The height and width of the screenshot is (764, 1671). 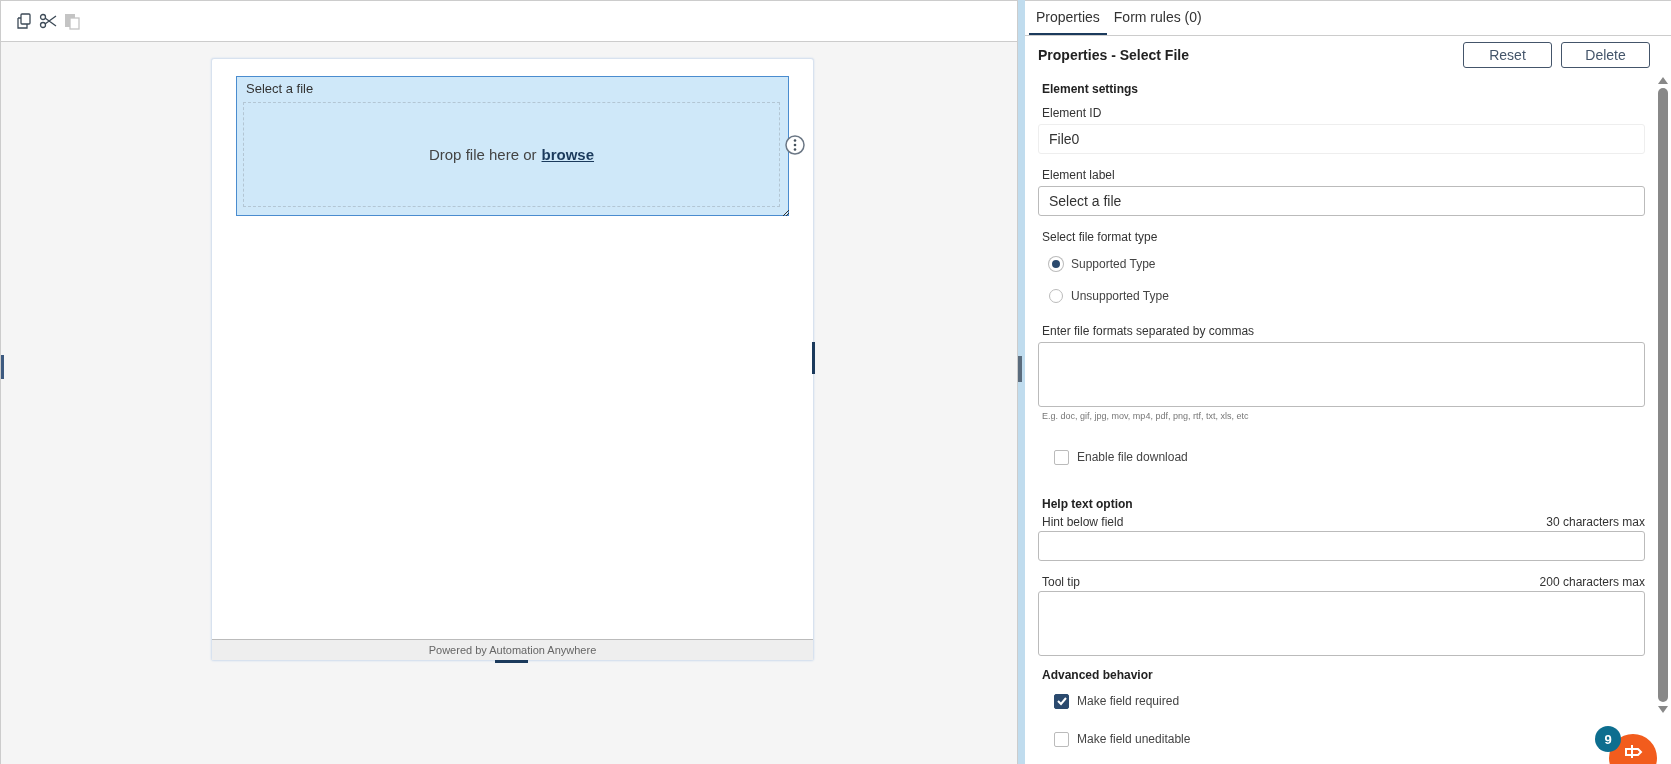 What do you see at coordinates (1072, 113) in the screenshot?
I see `field-label: Element ID` at bounding box center [1072, 113].